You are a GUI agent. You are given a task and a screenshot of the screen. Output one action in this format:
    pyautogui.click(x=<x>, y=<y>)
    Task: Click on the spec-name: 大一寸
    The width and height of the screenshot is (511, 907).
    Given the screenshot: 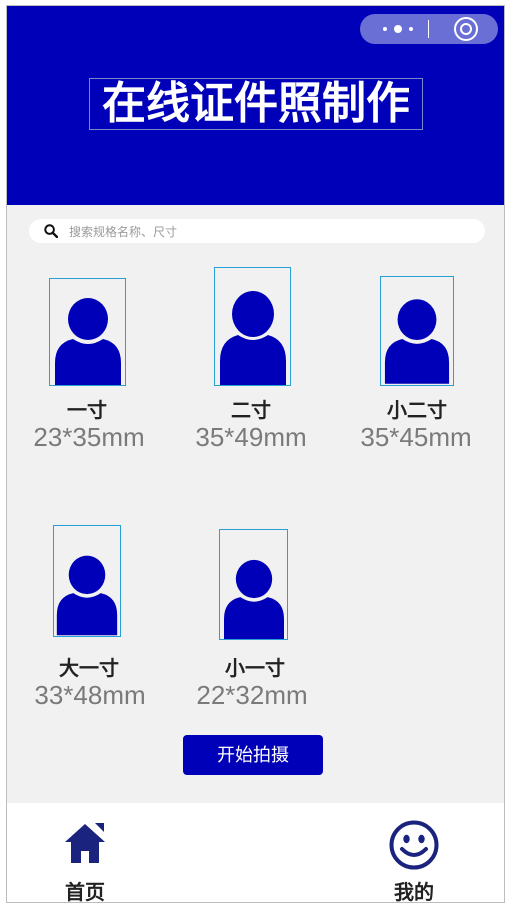 What is the action you would take?
    pyautogui.click(x=89, y=668)
    